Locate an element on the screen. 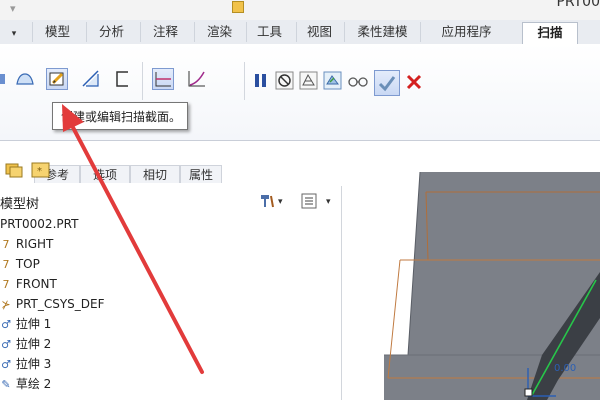 This screenshot has height=403, width=600. sketch-edit-icon is located at coordinates (56, 79).